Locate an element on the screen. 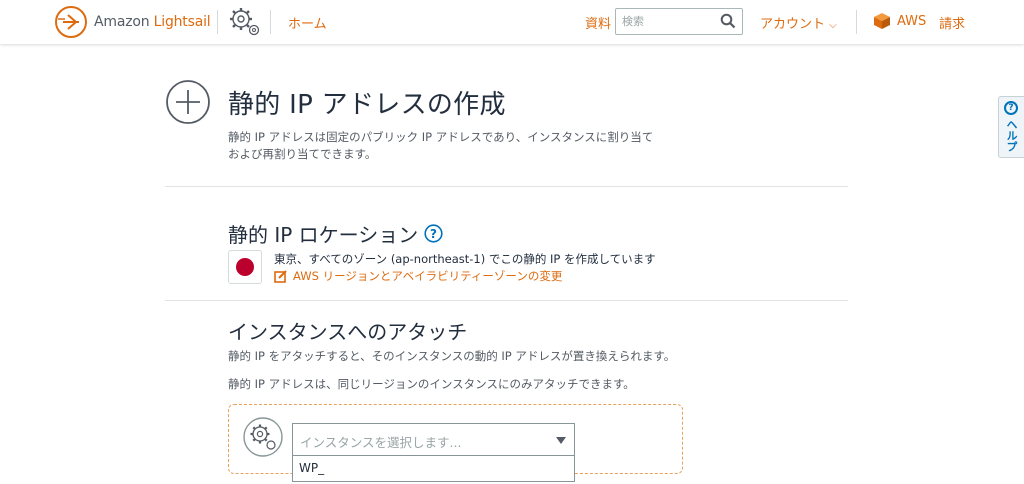 This screenshot has height=484, width=1024. home-link: ホーム is located at coordinates (307, 22).